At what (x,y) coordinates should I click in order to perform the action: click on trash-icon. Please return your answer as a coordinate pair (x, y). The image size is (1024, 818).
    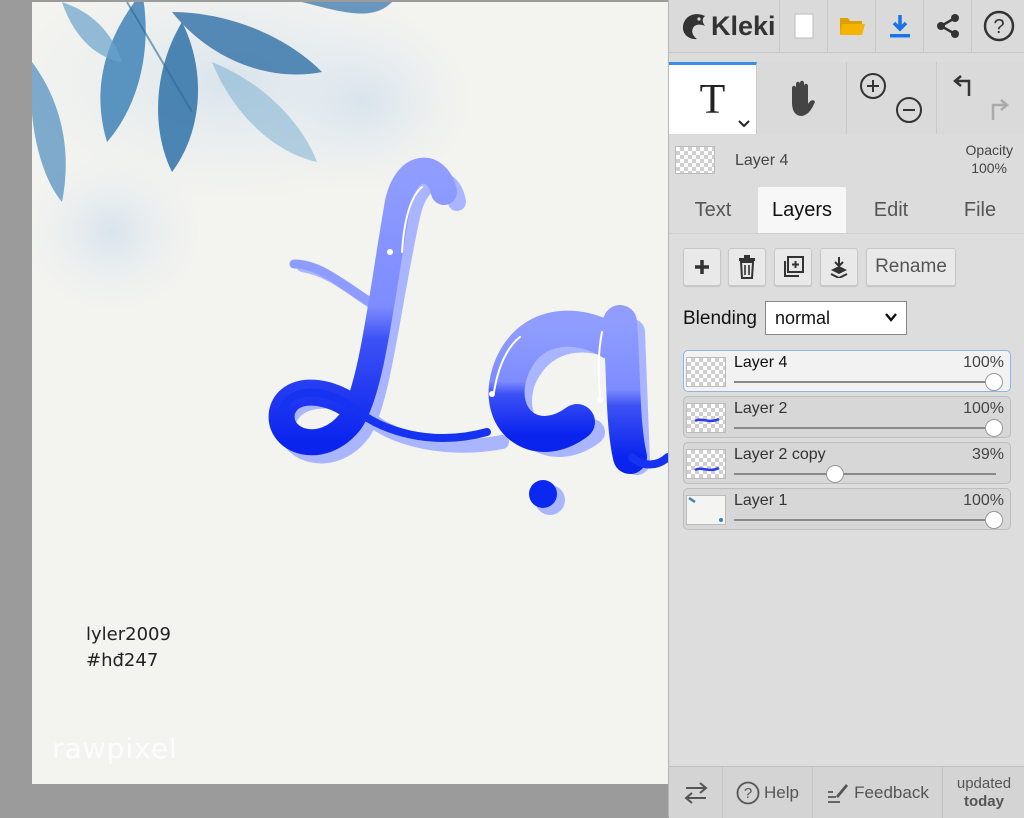
    Looking at the image, I should click on (747, 267).